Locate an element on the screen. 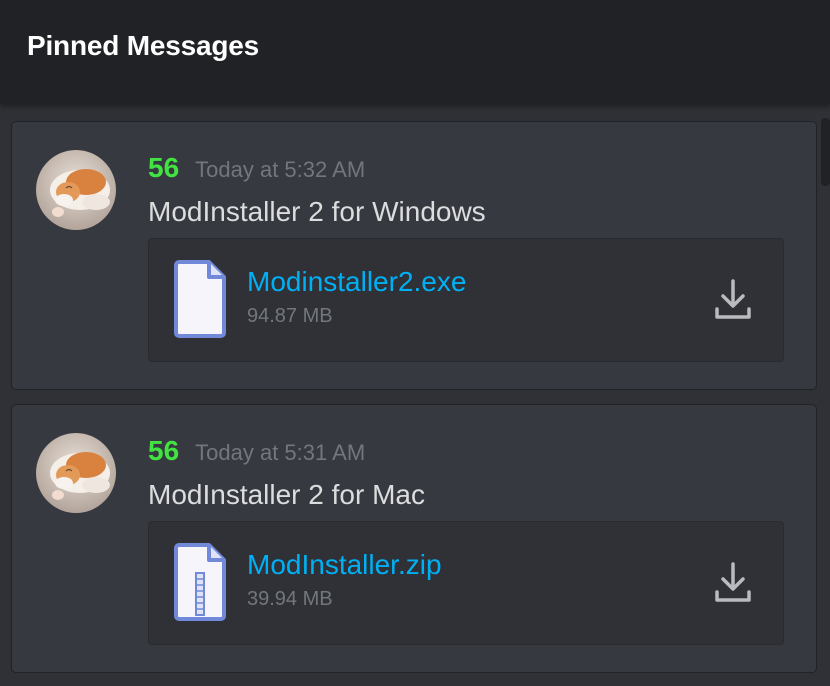 The height and width of the screenshot is (686, 830). message-content: ModInstaller 2 for Mac is located at coordinates (286, 494).